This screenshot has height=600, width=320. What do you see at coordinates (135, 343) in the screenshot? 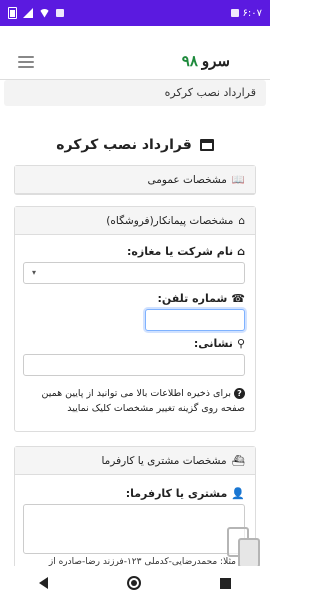
I see `address-label-row: ⚲ نشانی:` at bounding box center [135, 343].